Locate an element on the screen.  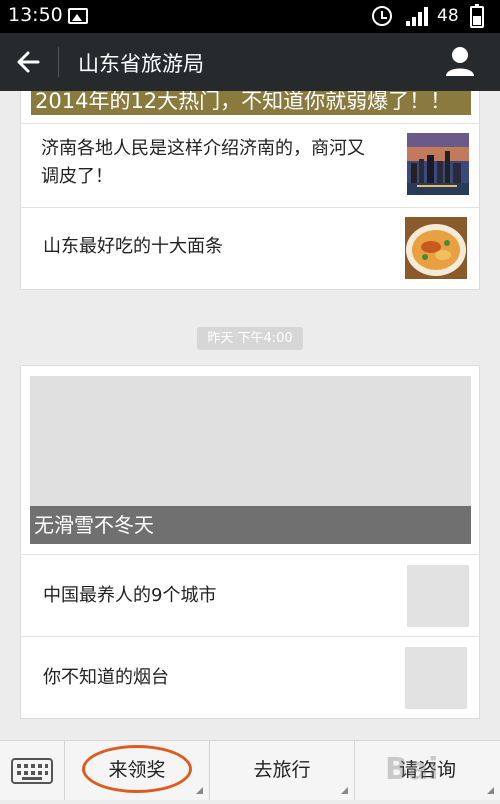
person-icon is located at coordinates (460, 61).